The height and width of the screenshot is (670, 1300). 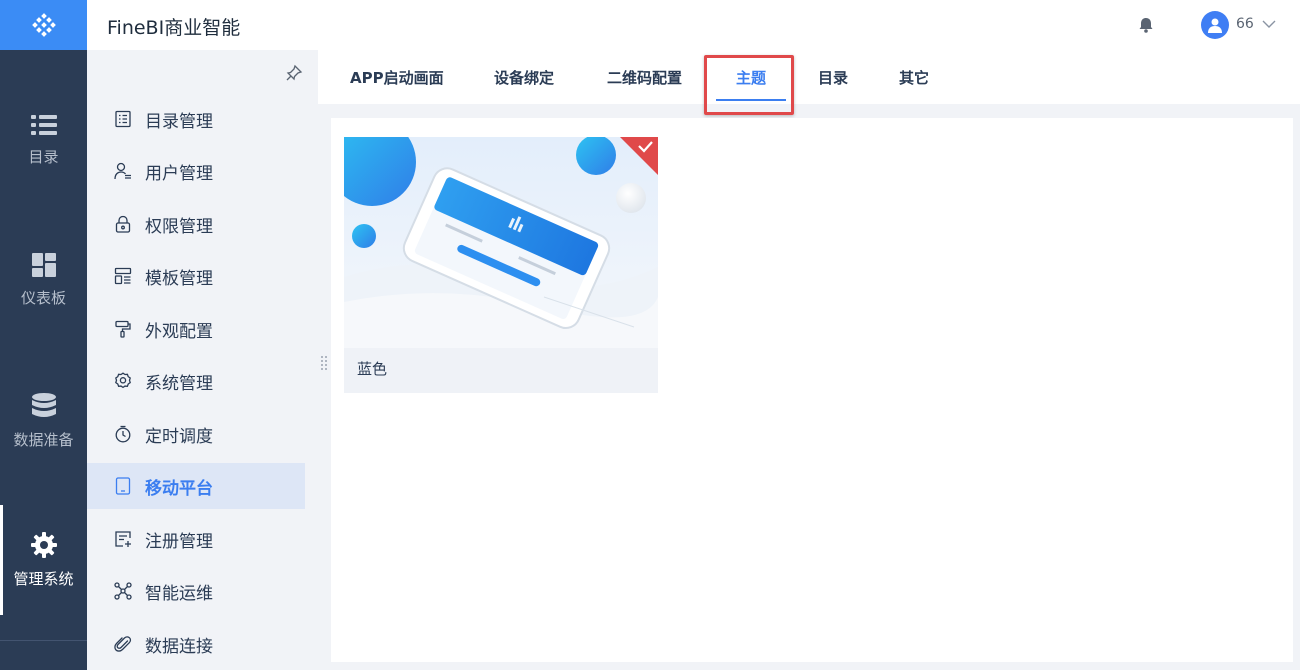 I want to click on dashboard-icon, so click(x=43, y=264).